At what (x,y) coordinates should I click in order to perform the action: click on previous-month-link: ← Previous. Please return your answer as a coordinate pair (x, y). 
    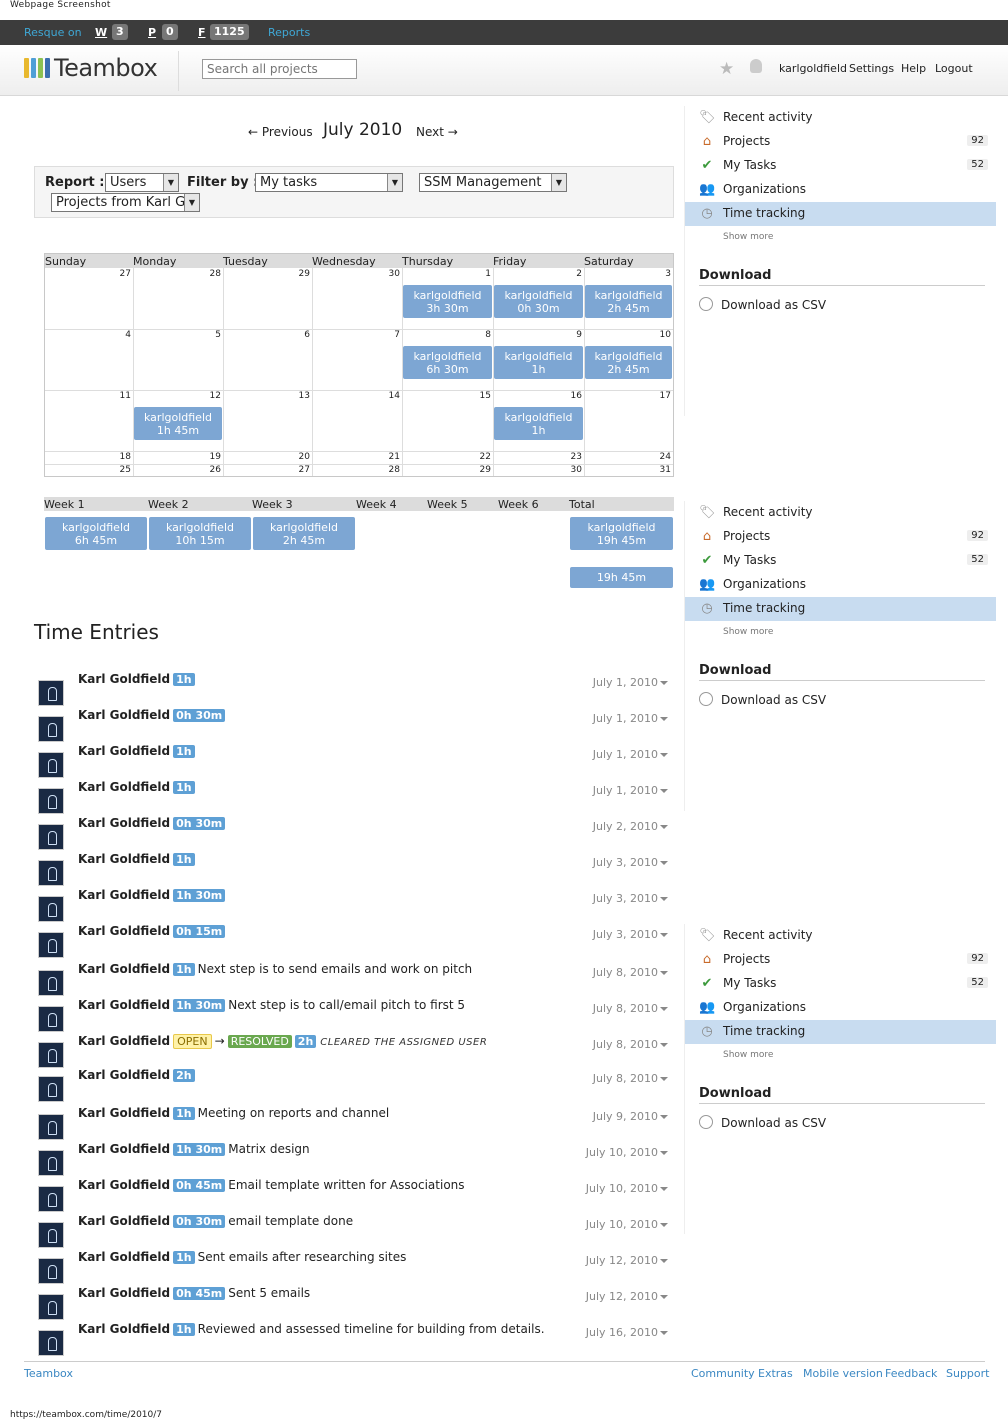
    Looking at the image, I should click on (280, 132).